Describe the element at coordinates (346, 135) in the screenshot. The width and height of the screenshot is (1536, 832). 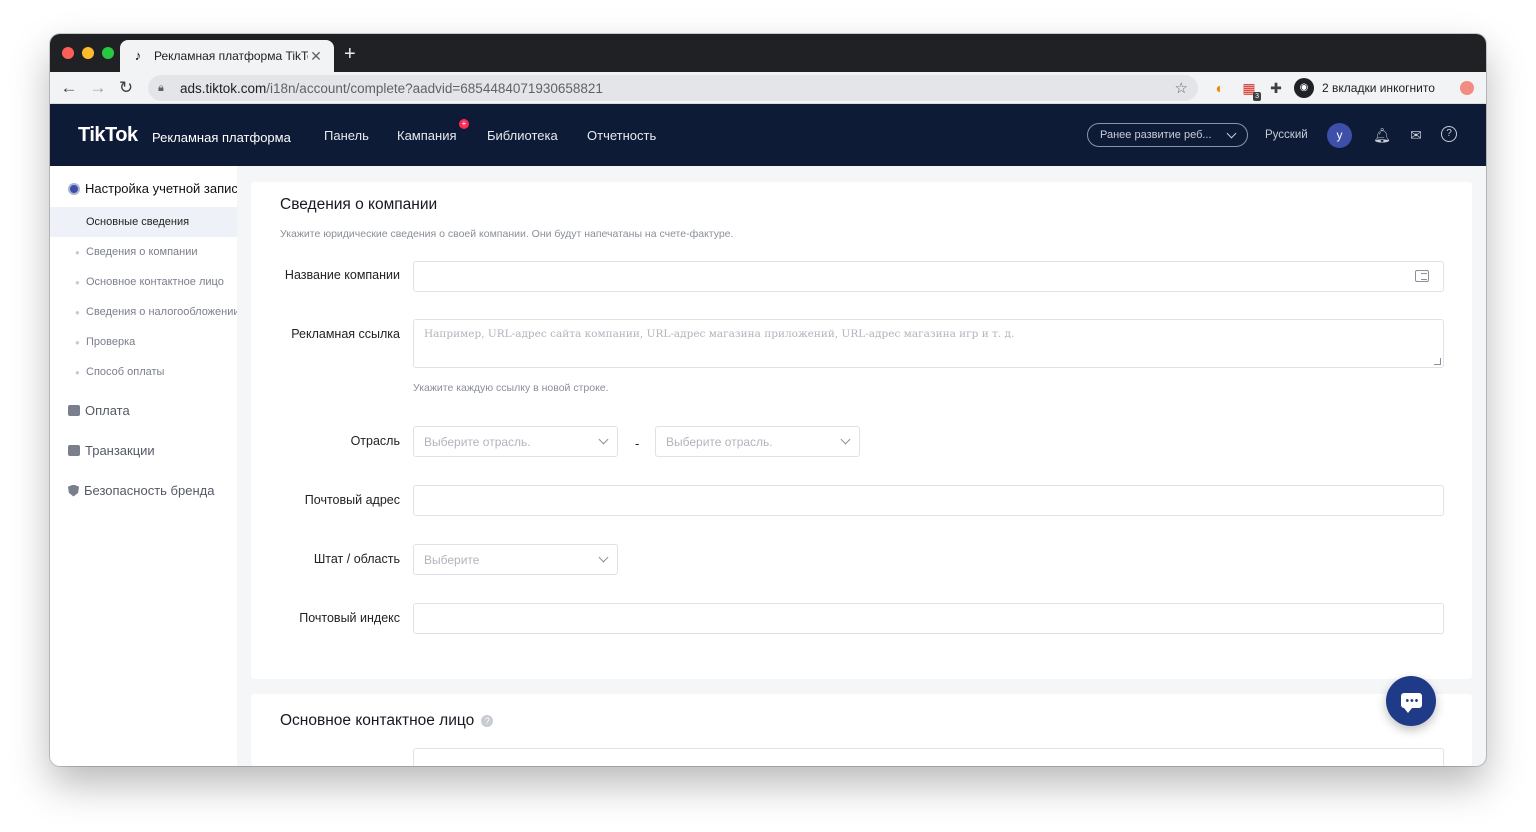
I see `menu-panel: Панель` at that location.